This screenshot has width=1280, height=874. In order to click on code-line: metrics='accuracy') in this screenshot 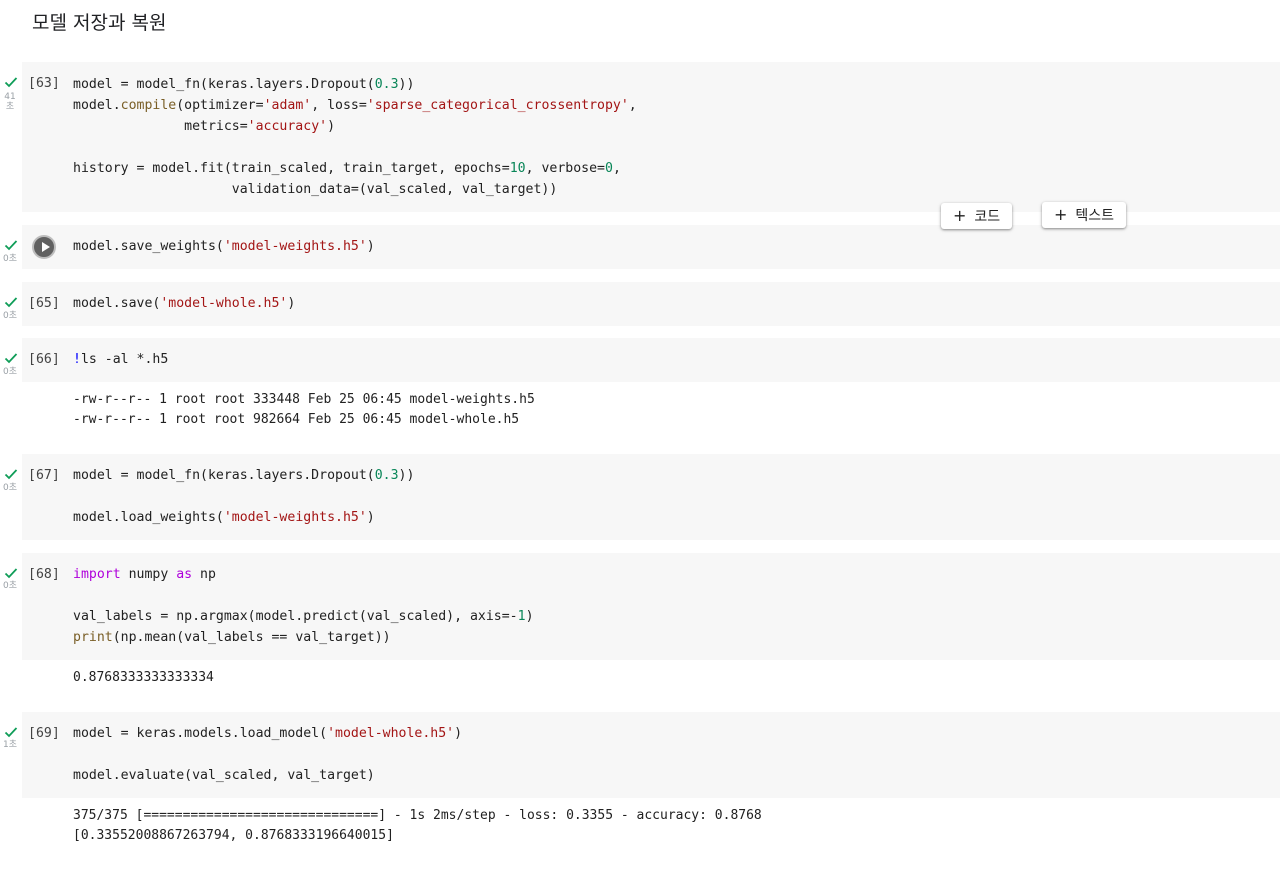, I will do `click(204, 126)`.